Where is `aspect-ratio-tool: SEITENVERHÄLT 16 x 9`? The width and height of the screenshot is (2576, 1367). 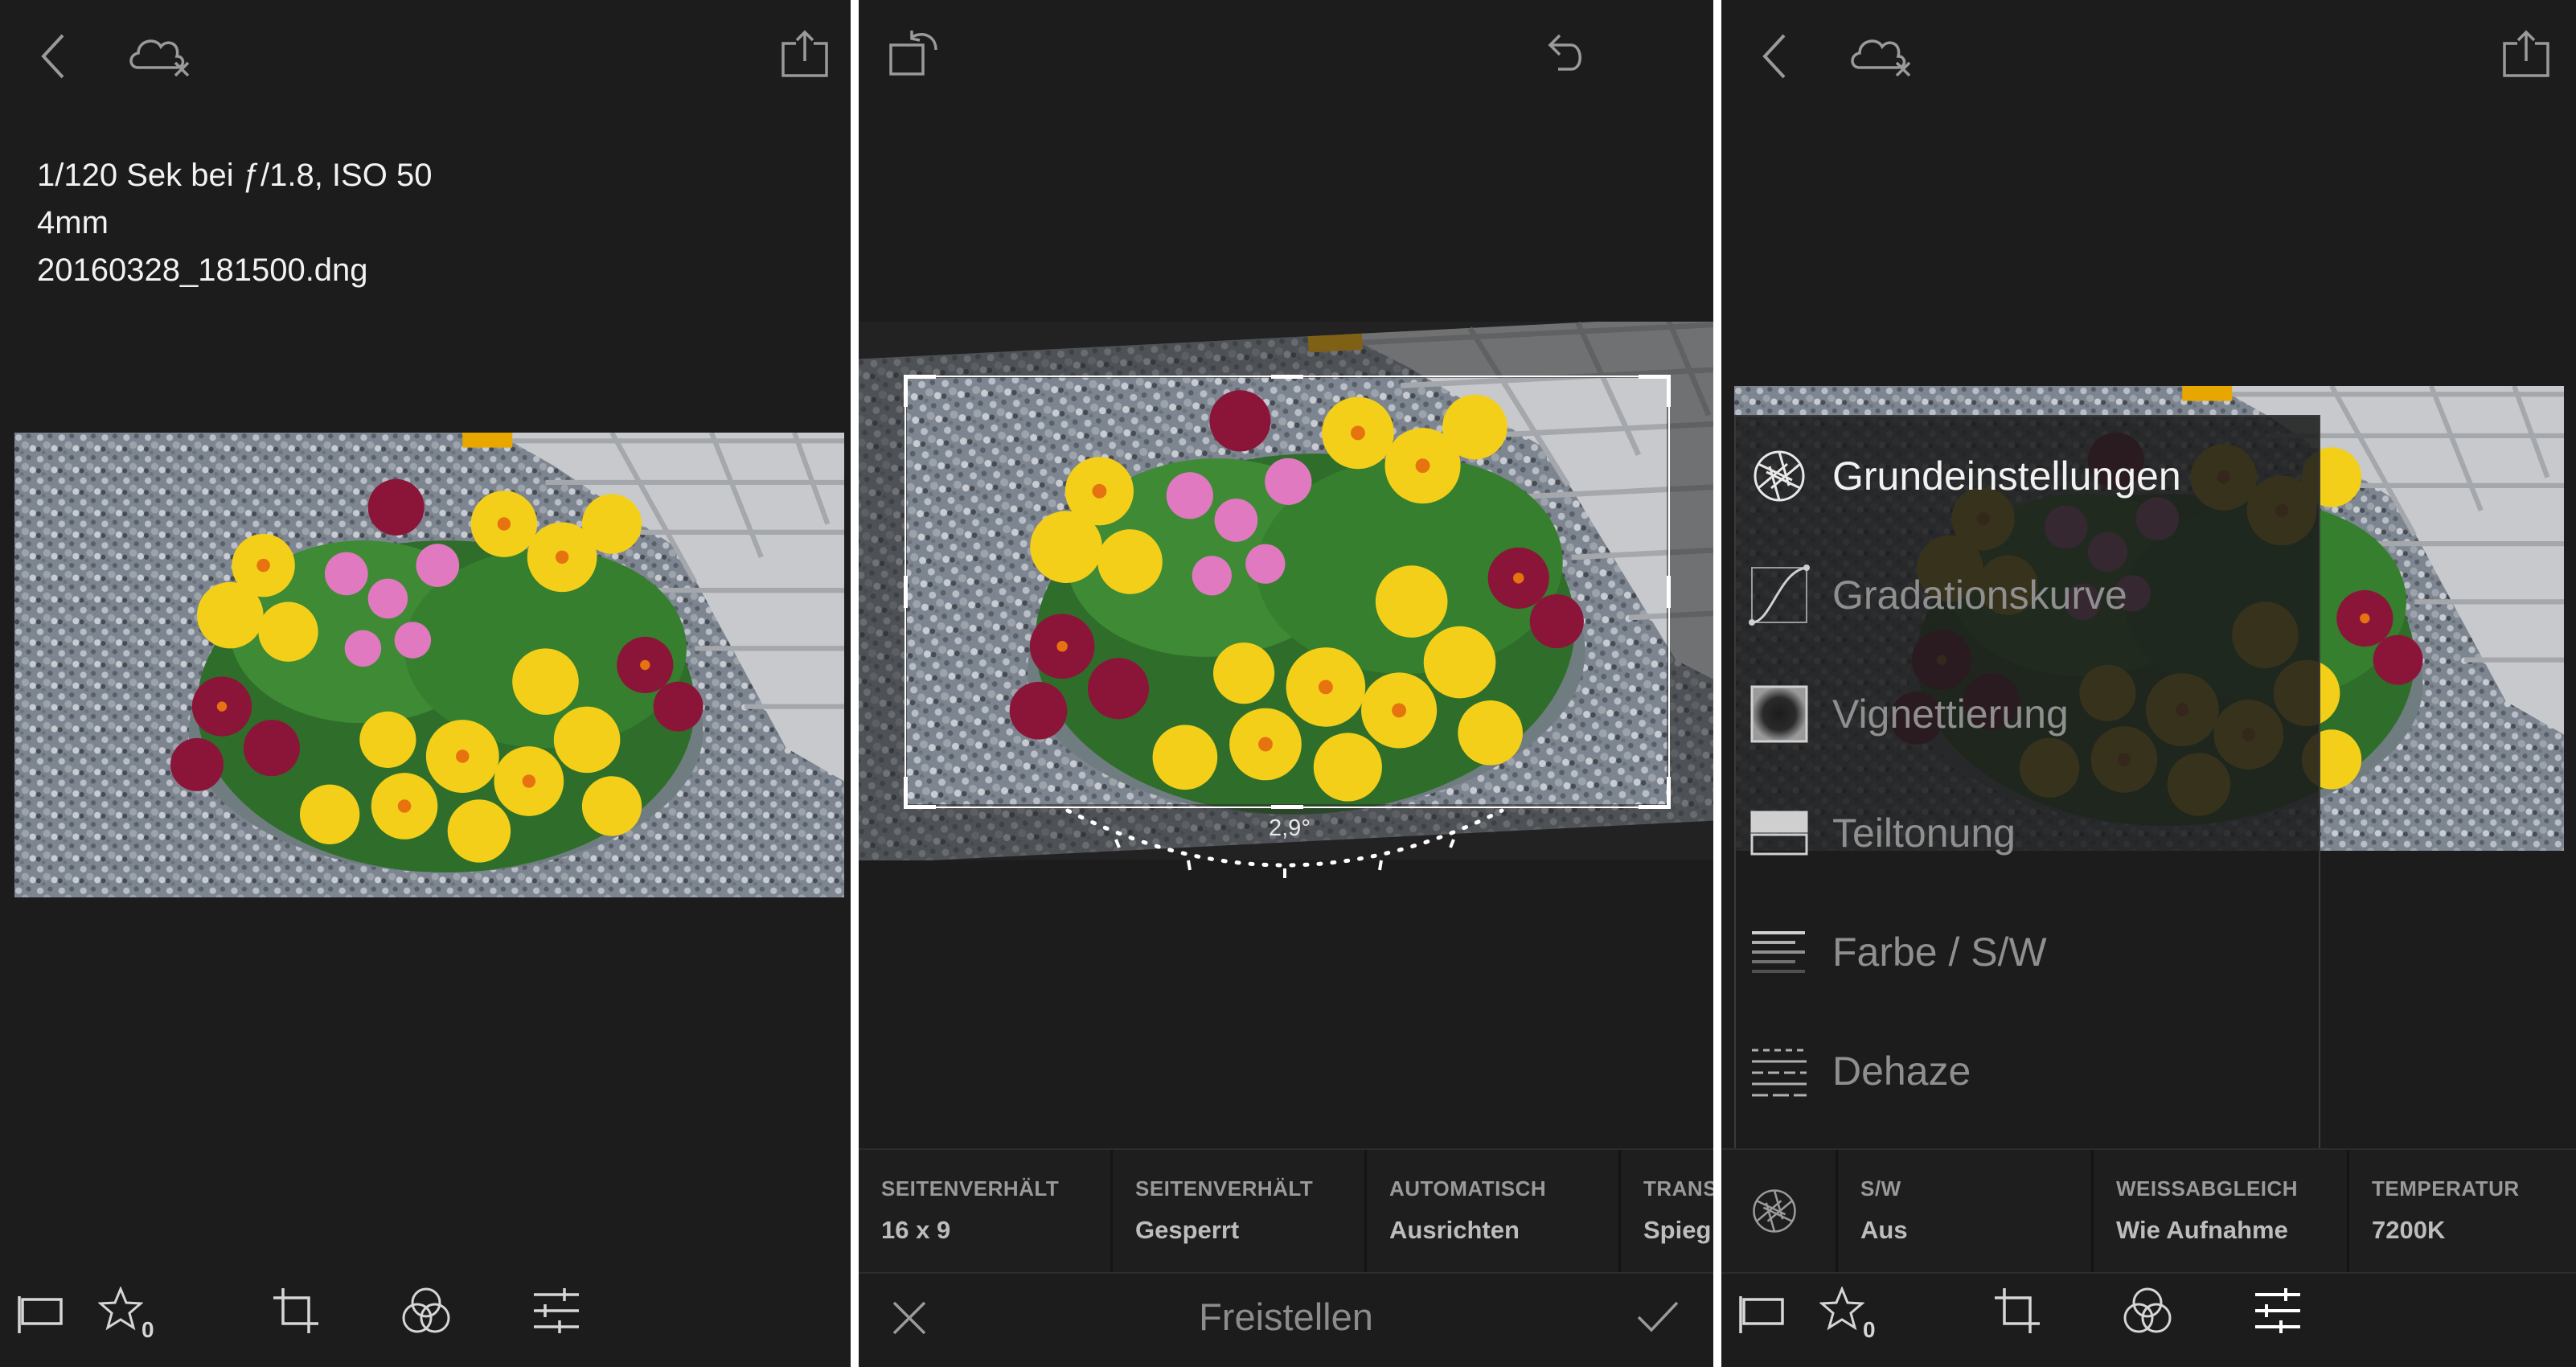
aspect-ratio-tool: SEITENVERHÄLT 16 x 9 is located at coordinates (986, 1211).